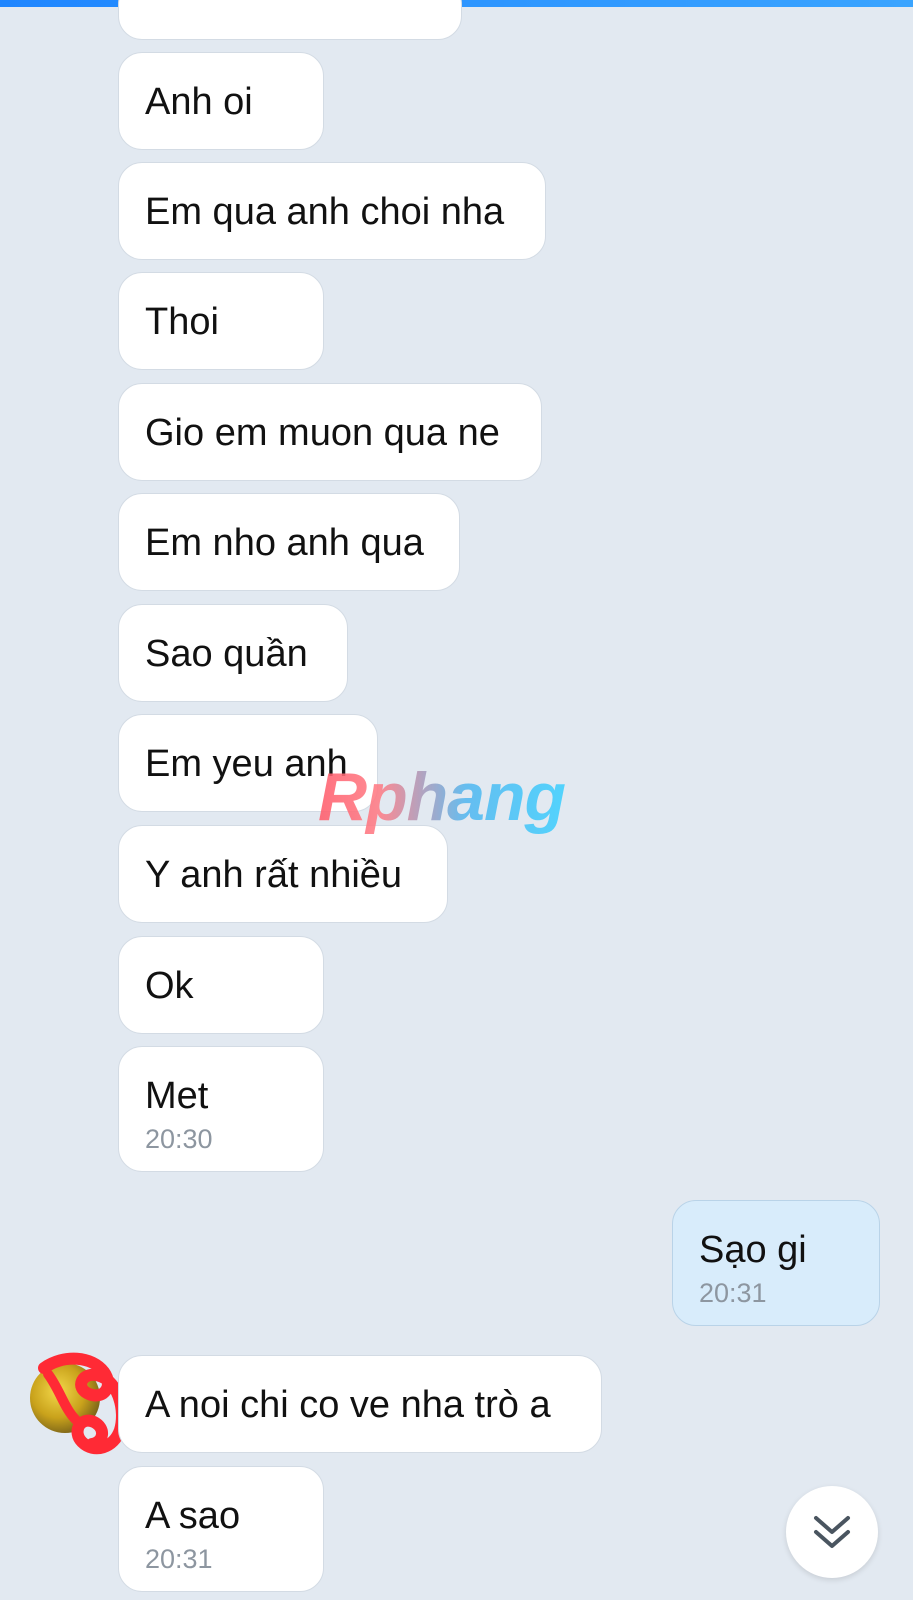 This screenshot has height=1600, width=913. I want to click on double-chevron-down-icon, so click(832, 1532).